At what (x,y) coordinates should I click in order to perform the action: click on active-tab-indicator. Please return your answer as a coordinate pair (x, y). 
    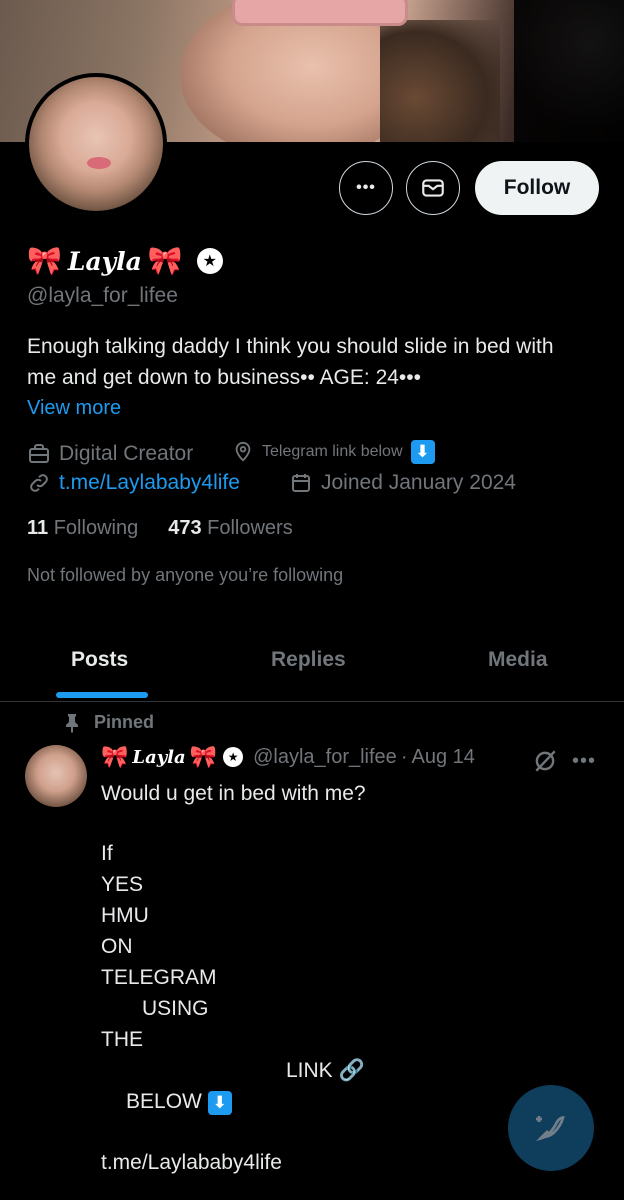
    Looking at the image, I should click on (102, 695).